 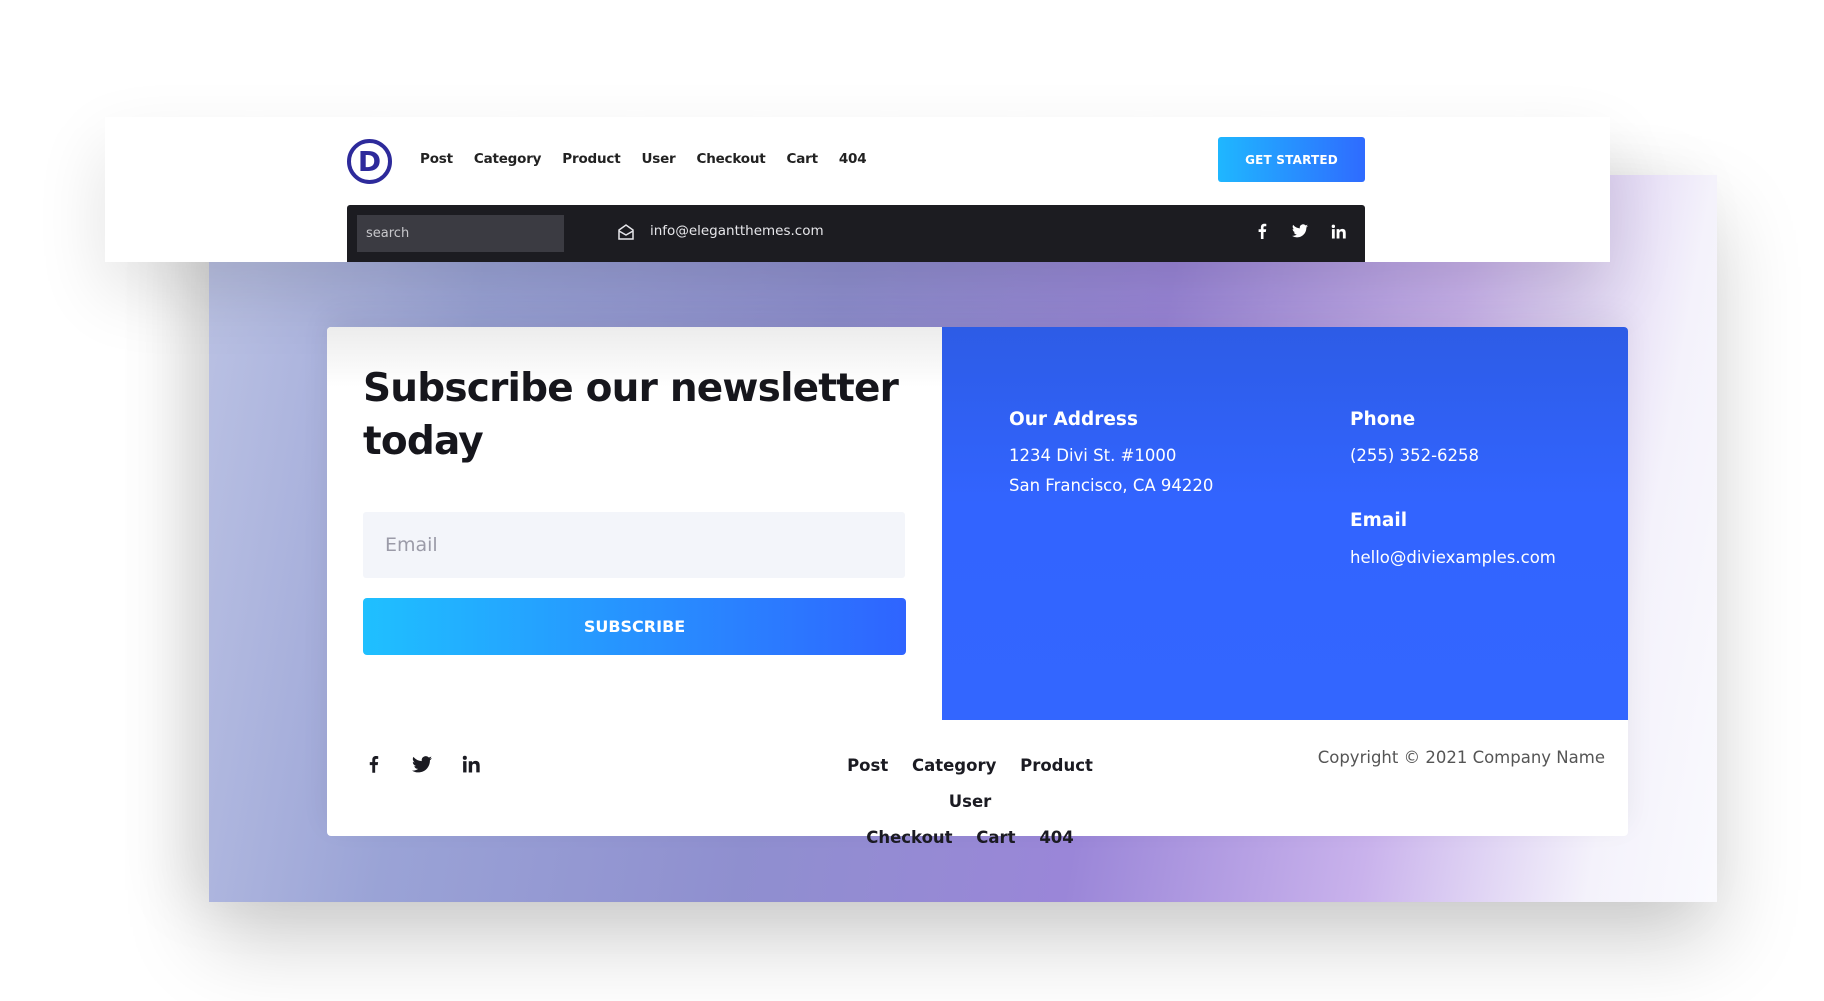 I want to click on footer-nav-user: User, so click(x=970, y=801).